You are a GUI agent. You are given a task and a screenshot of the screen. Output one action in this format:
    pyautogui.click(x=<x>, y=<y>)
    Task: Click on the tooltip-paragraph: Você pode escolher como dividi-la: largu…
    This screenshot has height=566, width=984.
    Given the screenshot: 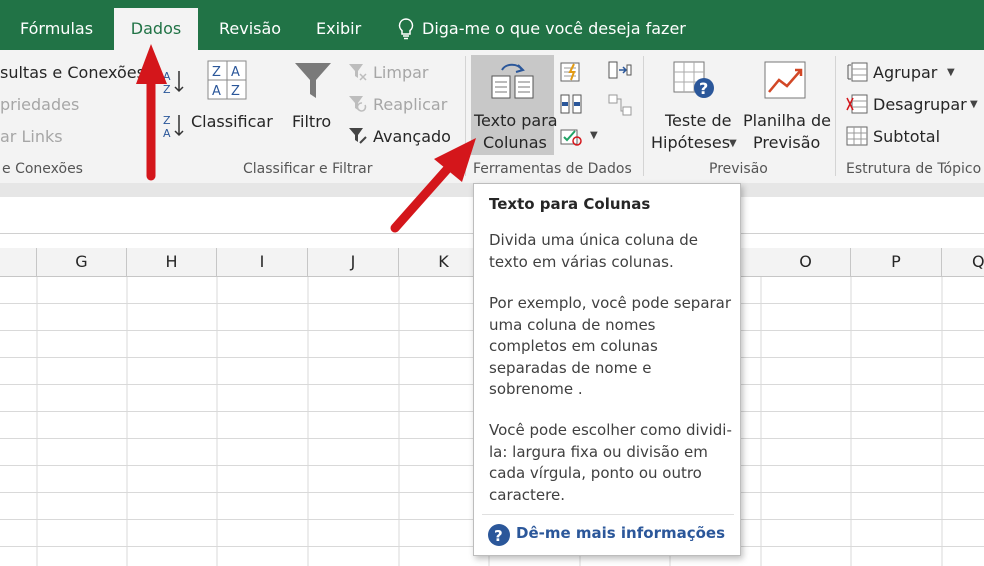 What is the action you would take?
    pyautogui.click(x=610, y=462)
    